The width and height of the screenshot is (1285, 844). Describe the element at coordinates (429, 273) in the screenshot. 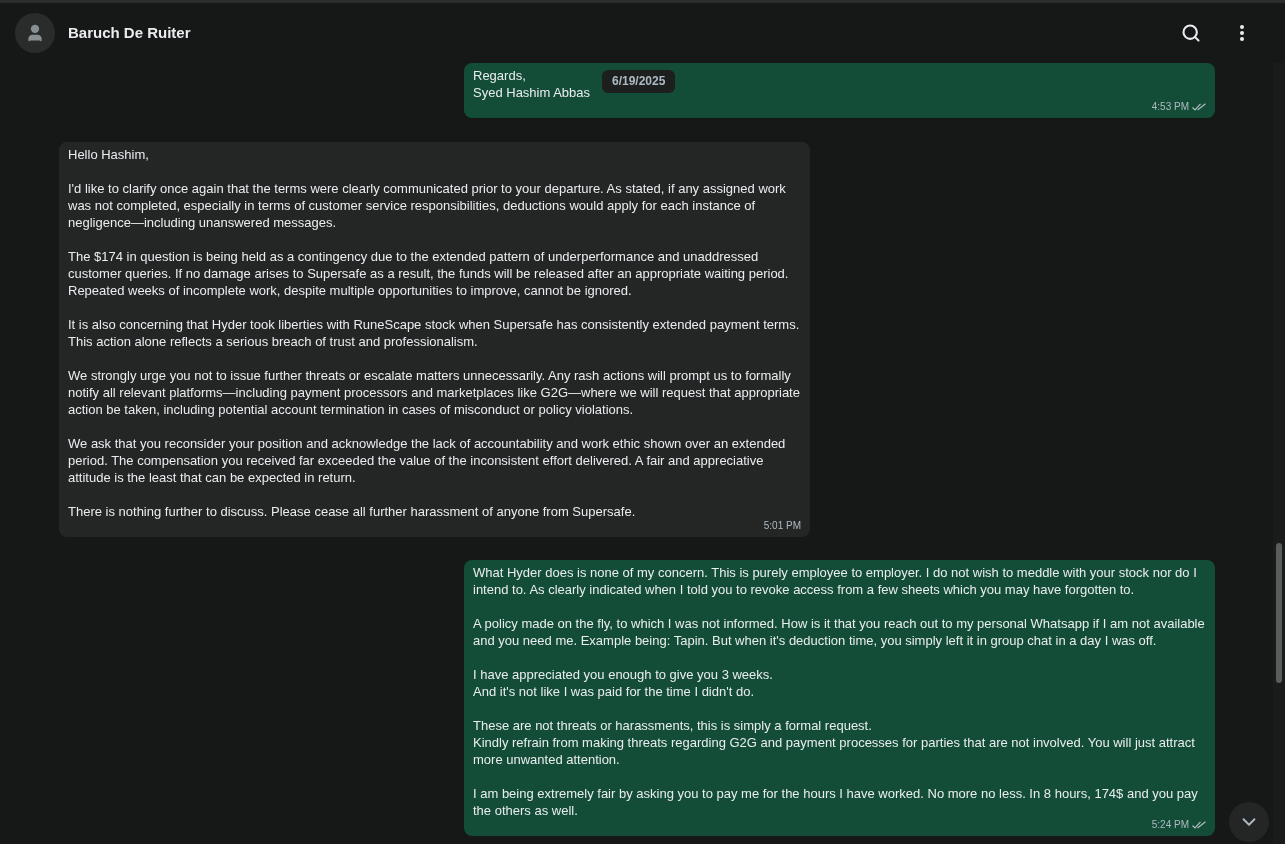

I see `message-text: The $174 in question is being held as a contingency due to the extended pattern of underperformance and unaddressed customer queries. If no damage arises to Supersafe as a result, the funds will be released after an appropriate waiting period. Repeated weeks of incomplete work, despite multiple opportunities to improve, cannot be ignored.` at that location.